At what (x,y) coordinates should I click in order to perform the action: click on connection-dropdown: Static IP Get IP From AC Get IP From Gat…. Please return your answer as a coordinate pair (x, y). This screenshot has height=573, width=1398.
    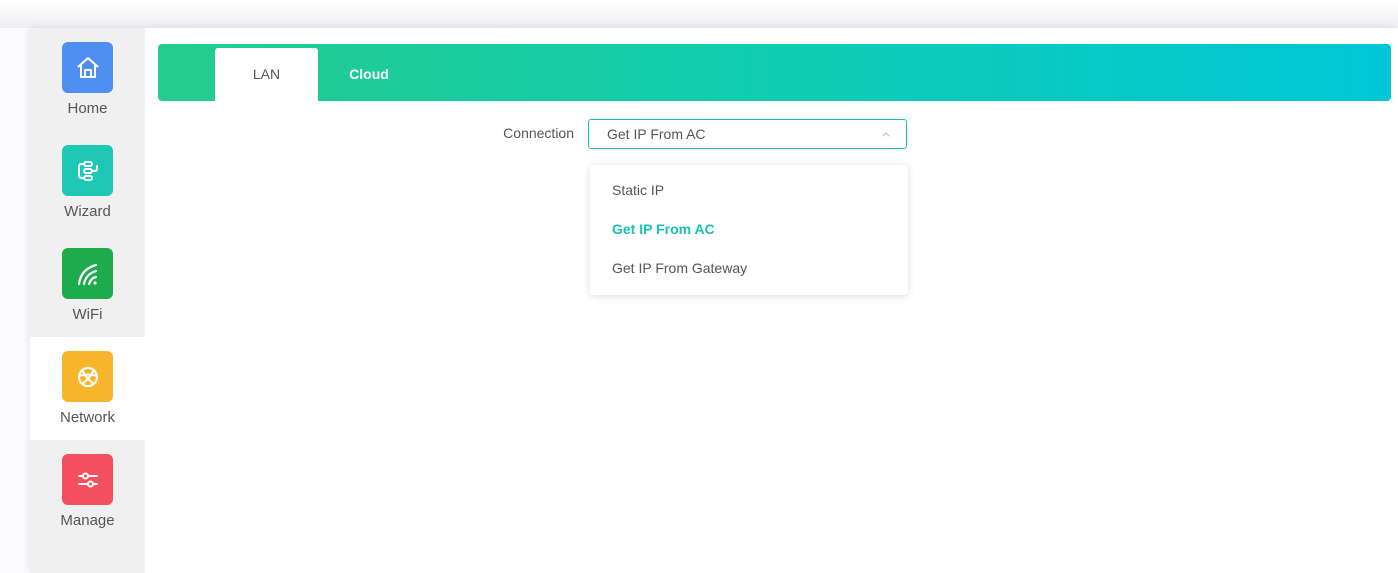
    Looking at the image, I should click on (749, 230).